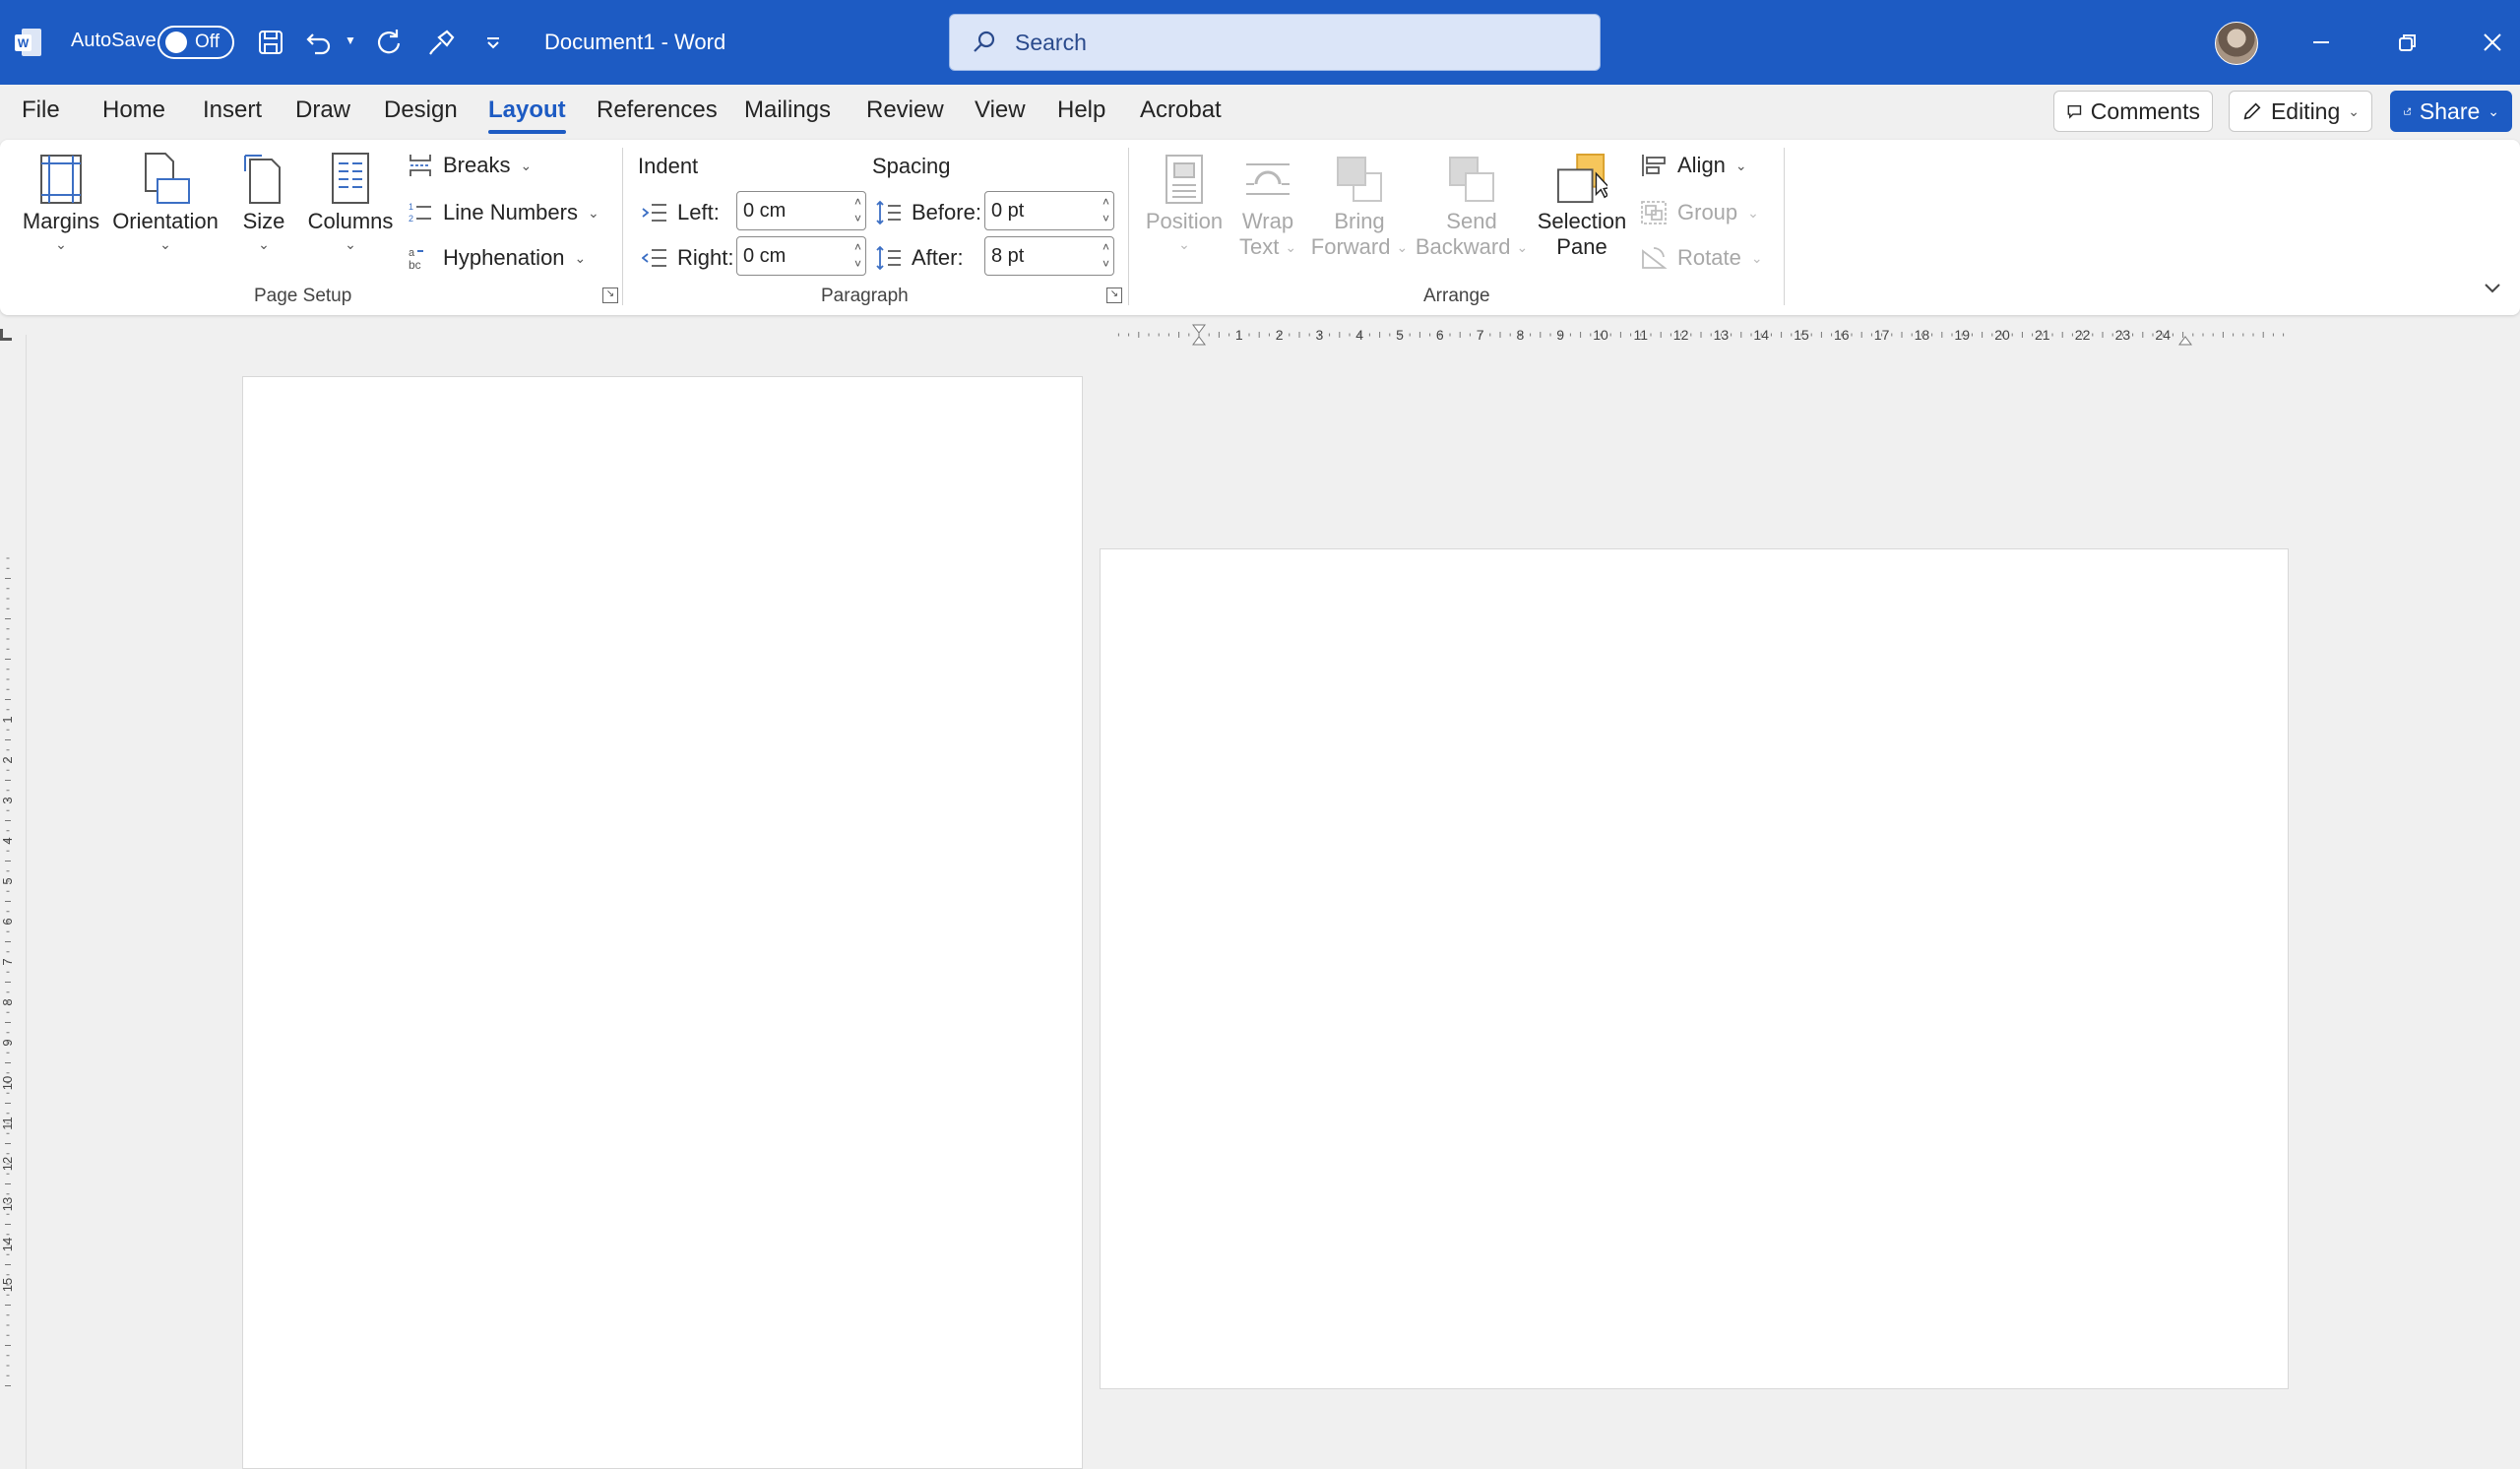  Describe the element at coordinates (350, 180) in the screenshot. I see `columns-icon` at that location.